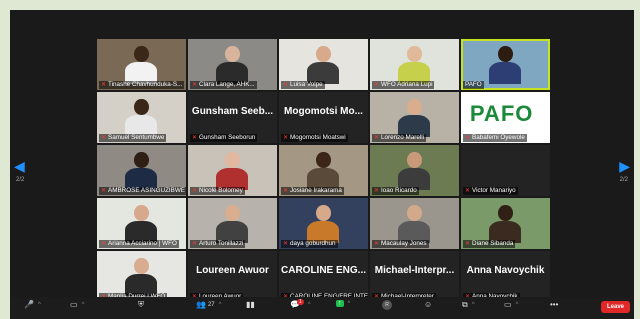 This screenshot has height=319, width=640. Describe the element at coordinates (505, 223) in the screenshot. I see `participant-tile: ✕ Diane Sibanda` at that location.